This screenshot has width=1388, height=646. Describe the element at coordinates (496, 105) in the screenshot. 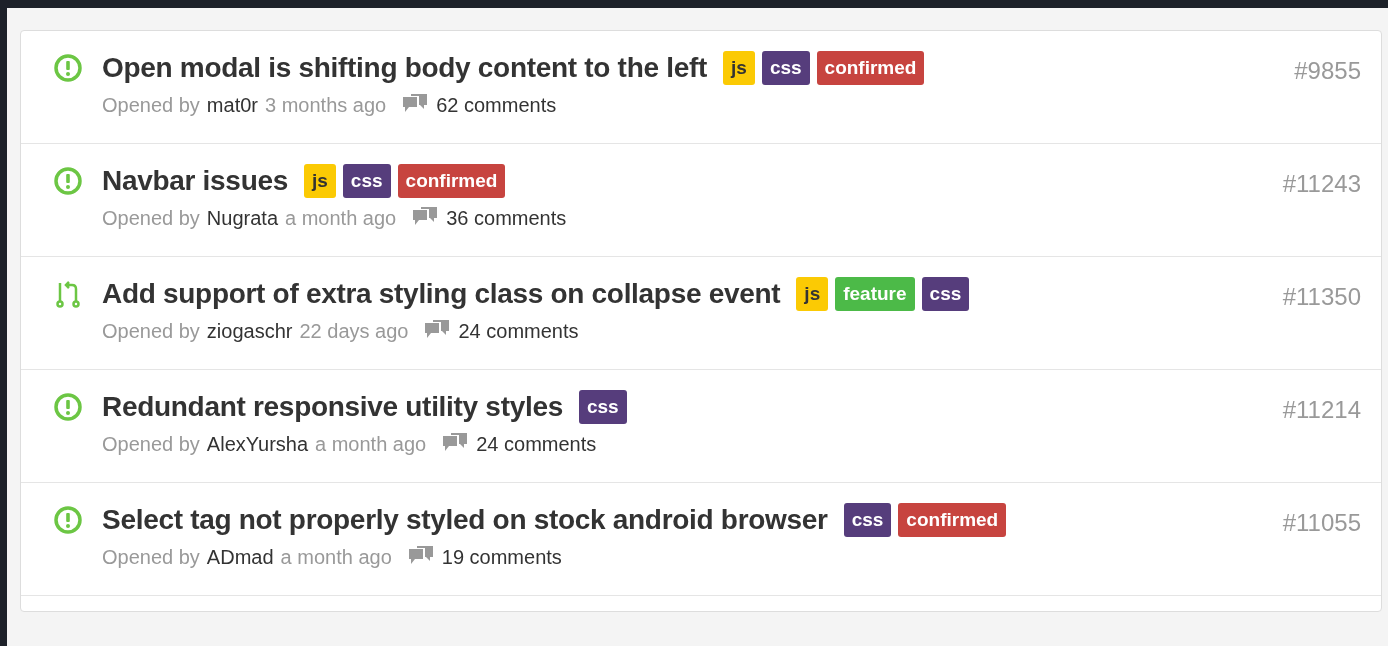

I see `comment-count: 62 comments` at that location.